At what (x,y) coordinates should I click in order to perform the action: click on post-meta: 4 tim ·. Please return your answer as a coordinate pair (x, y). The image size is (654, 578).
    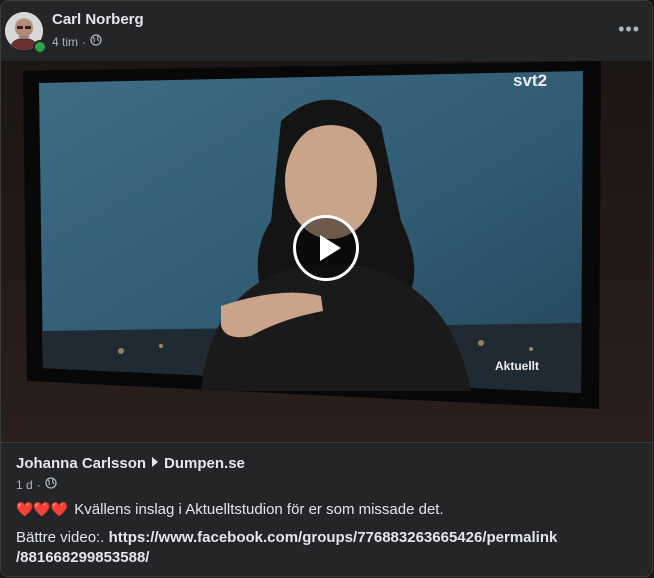
    Looking at the image, I should click on (77, 41).